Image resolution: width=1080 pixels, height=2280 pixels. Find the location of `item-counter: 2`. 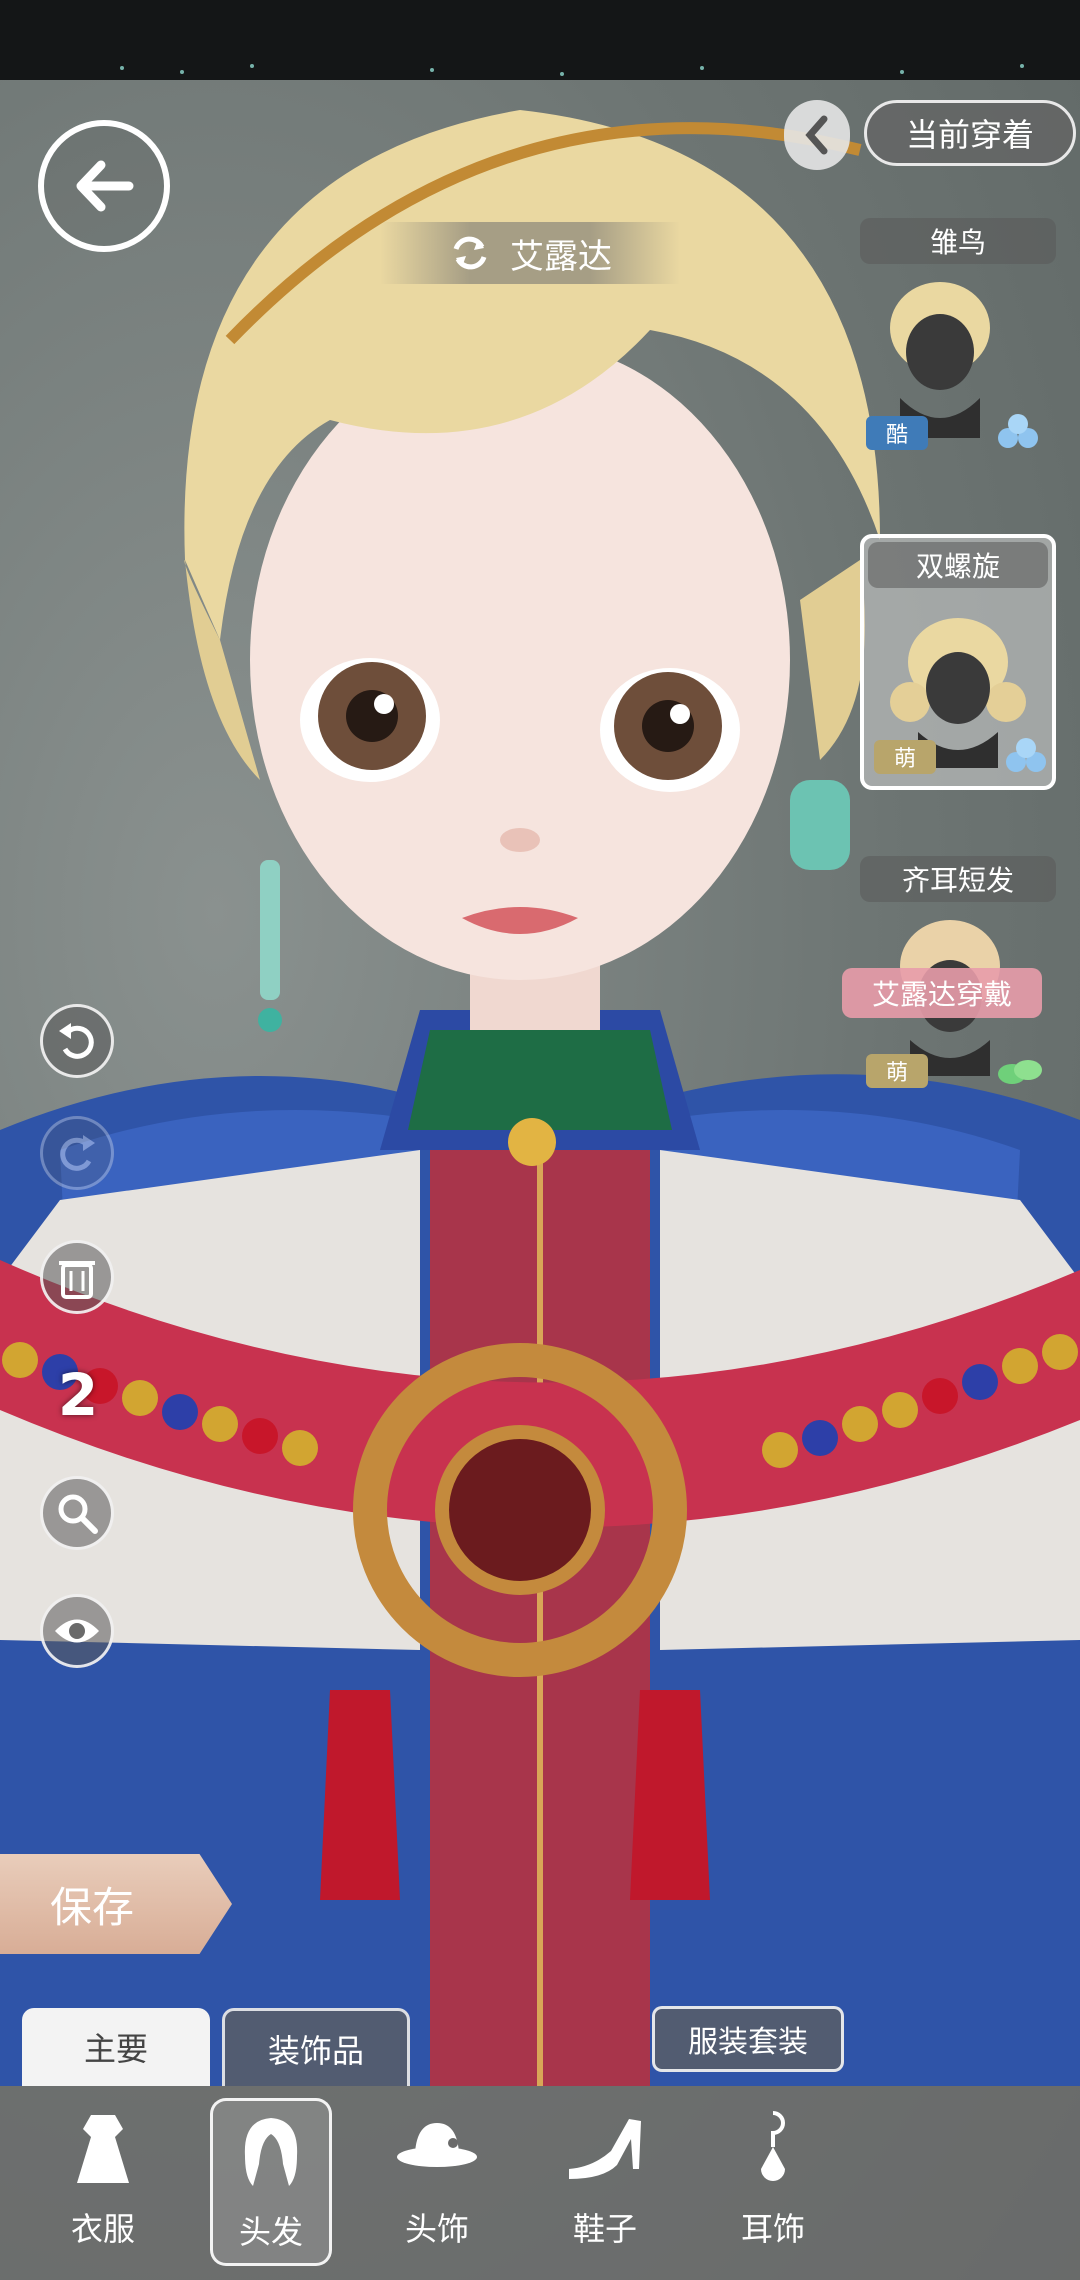

item-counter: 2 is located at coordinates (78, 1395).